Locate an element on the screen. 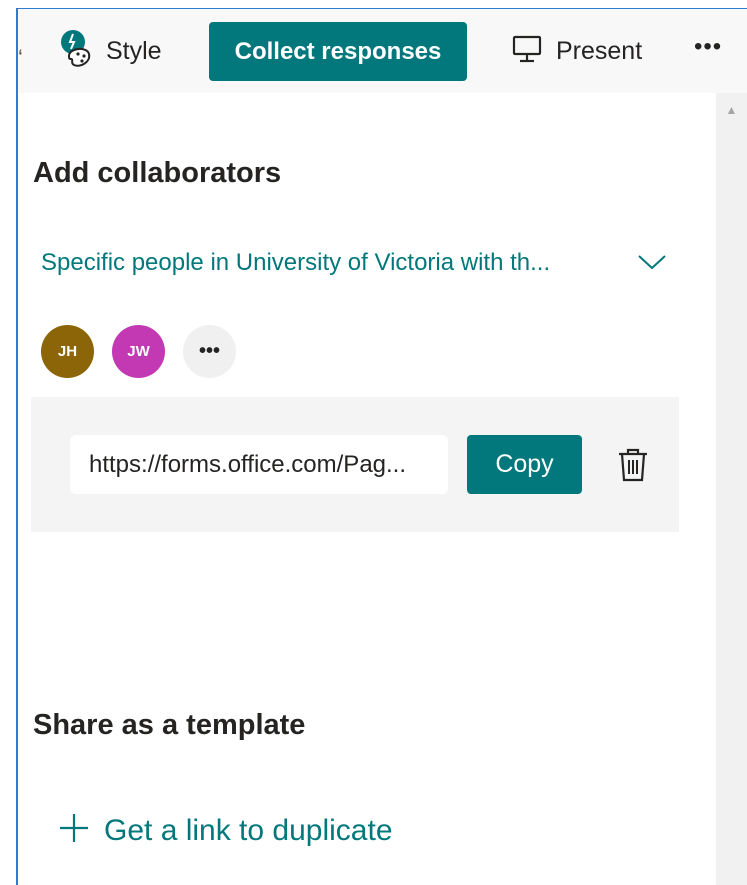 This screenshot has width=747, height=885. get-duplicate-link-label: Get a link to duplicate is located at coordinates (248, 830).